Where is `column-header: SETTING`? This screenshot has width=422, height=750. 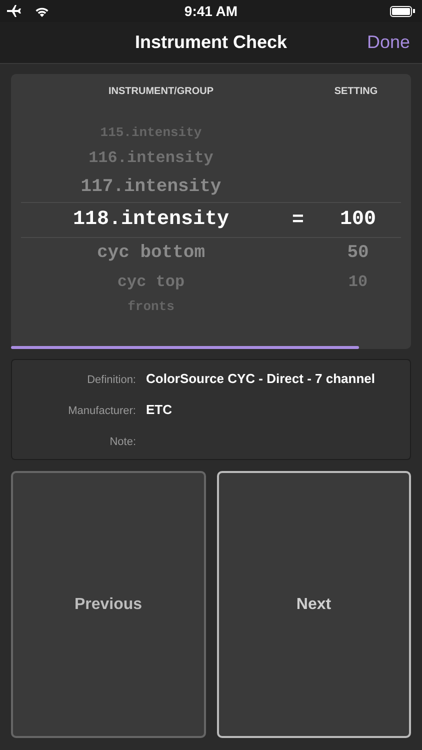 column-header: SETTING is located at coordinates (356, 91).